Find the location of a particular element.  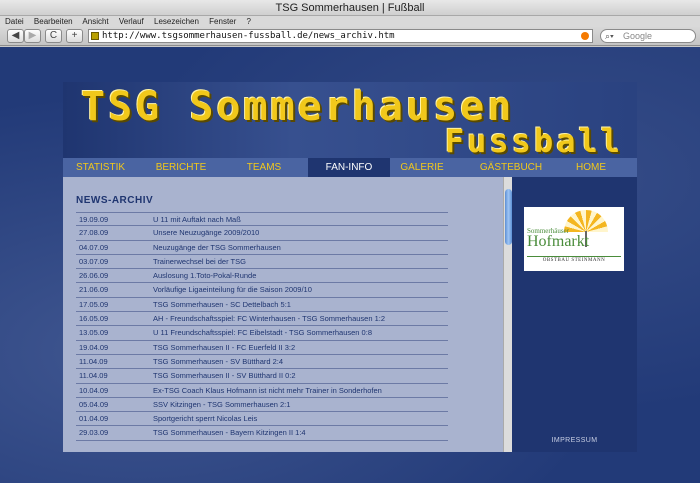

news-date: 19.04.09 is located at coordinates (94, 347).